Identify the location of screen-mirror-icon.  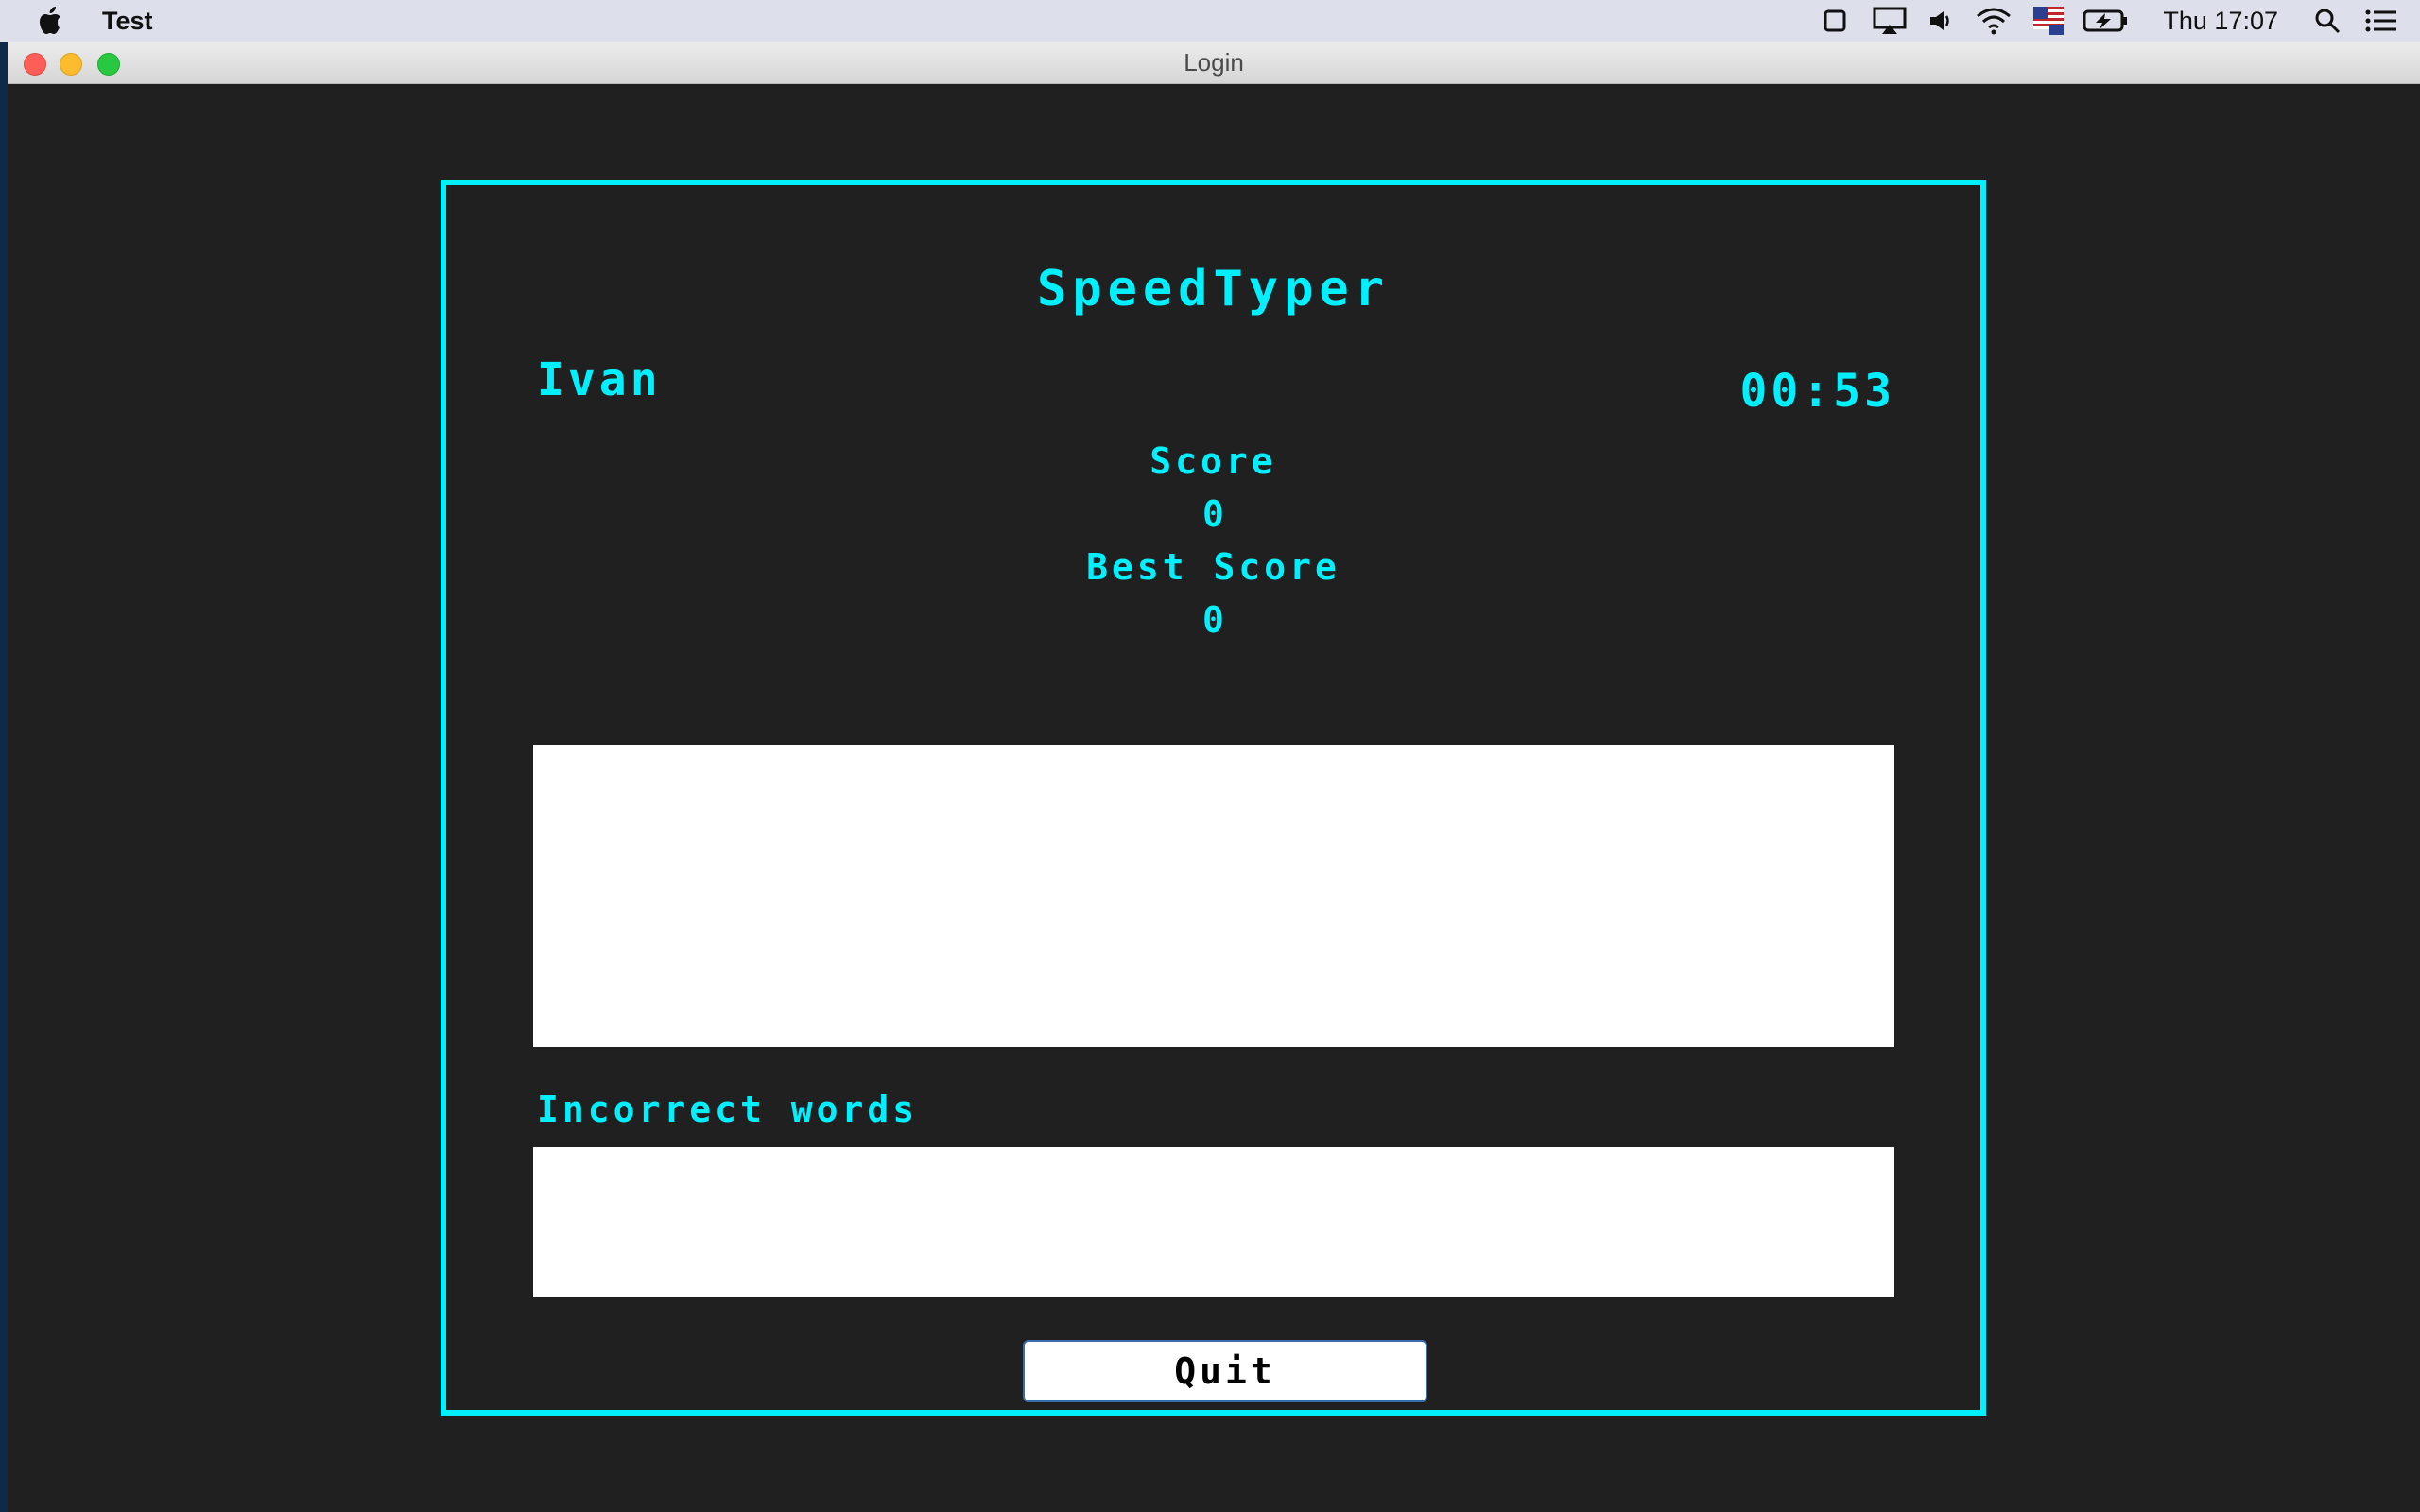
(1834, 21).